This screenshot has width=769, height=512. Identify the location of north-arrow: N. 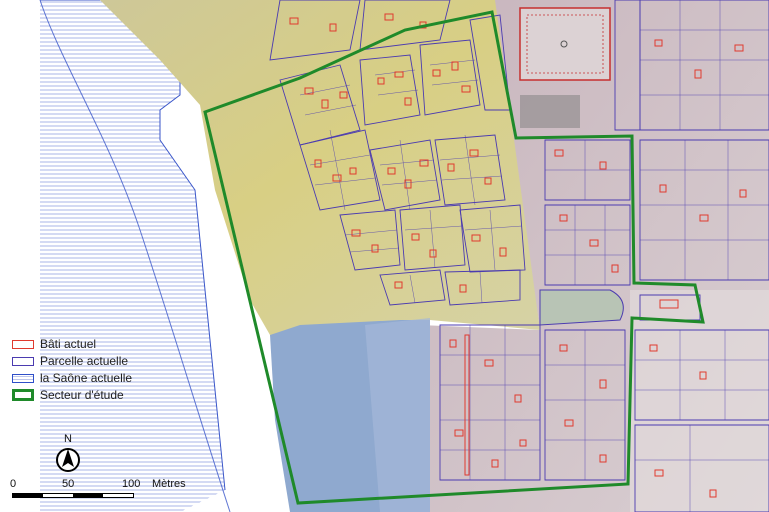
(68, 455).